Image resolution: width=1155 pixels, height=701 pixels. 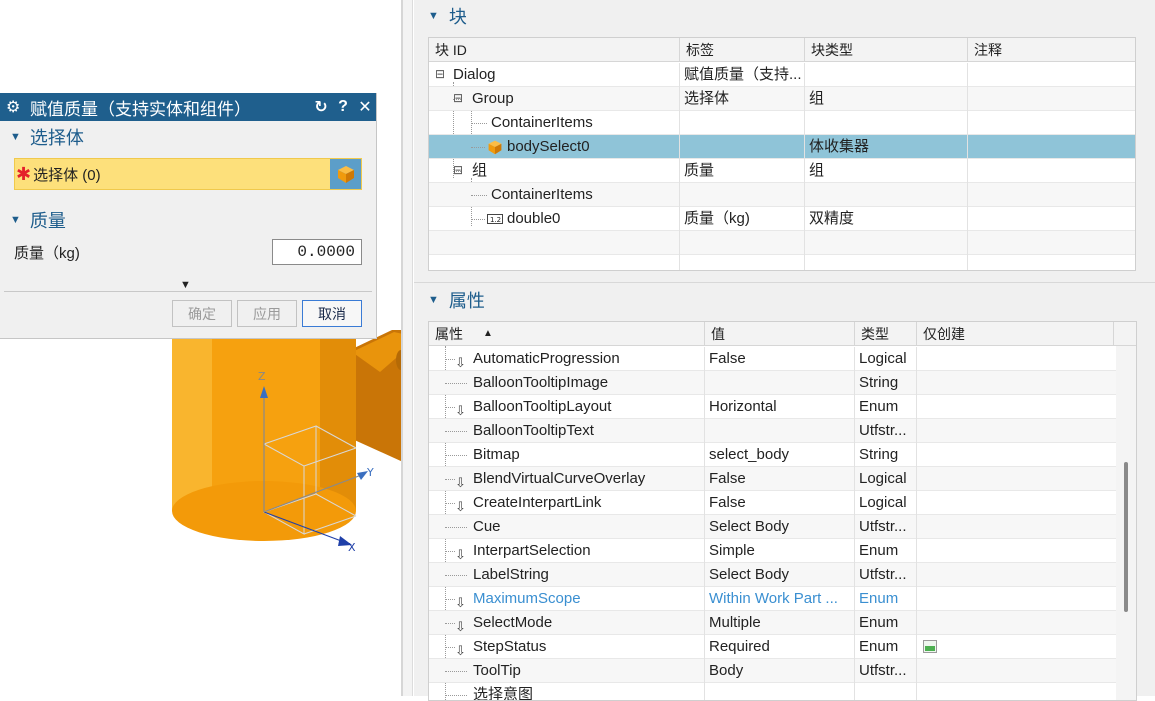 What do you see at coordinates (782, 219) in the screenshot?
I see `table-row: 1.2 double0 质量（kg) 双精度` at bounding box center [782, 219].